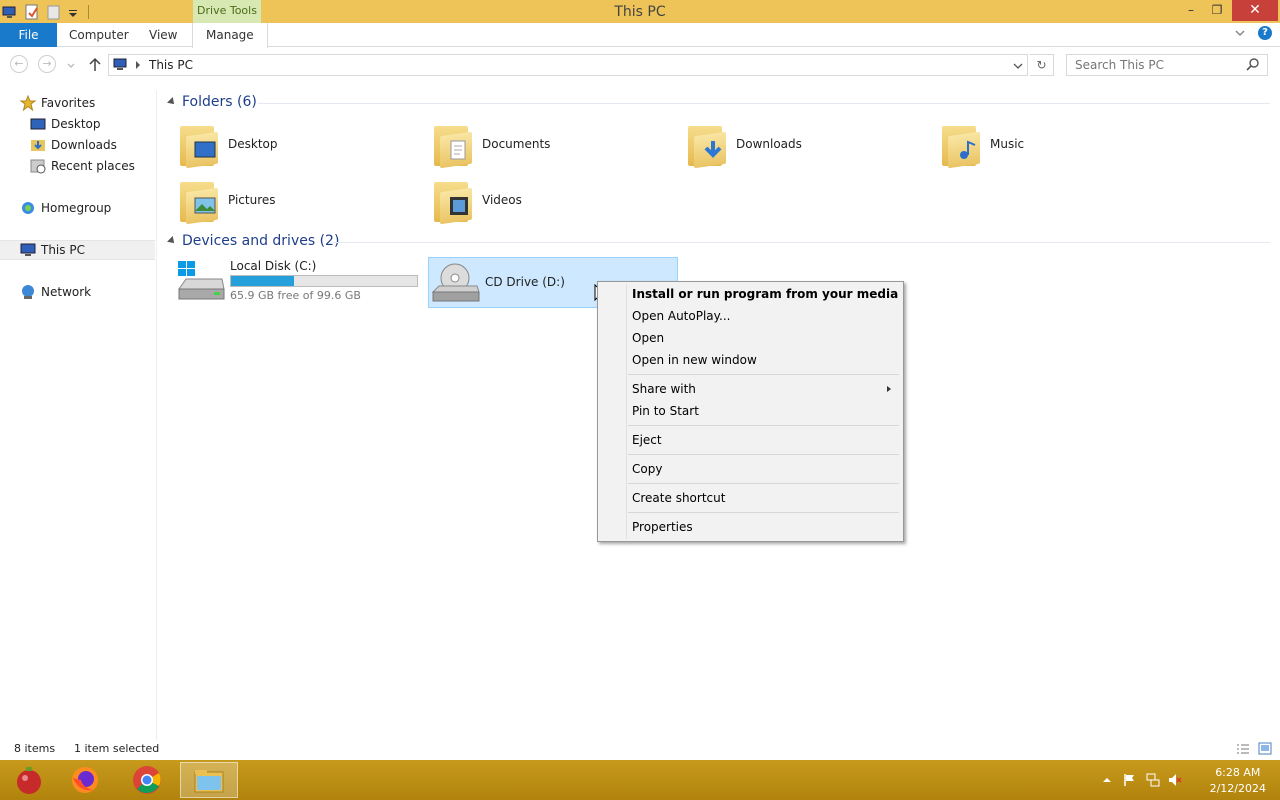  Describe the element at coordinates (212, 102) in the screenshot. I see `folders-group-header: Folders (6)` at that location.